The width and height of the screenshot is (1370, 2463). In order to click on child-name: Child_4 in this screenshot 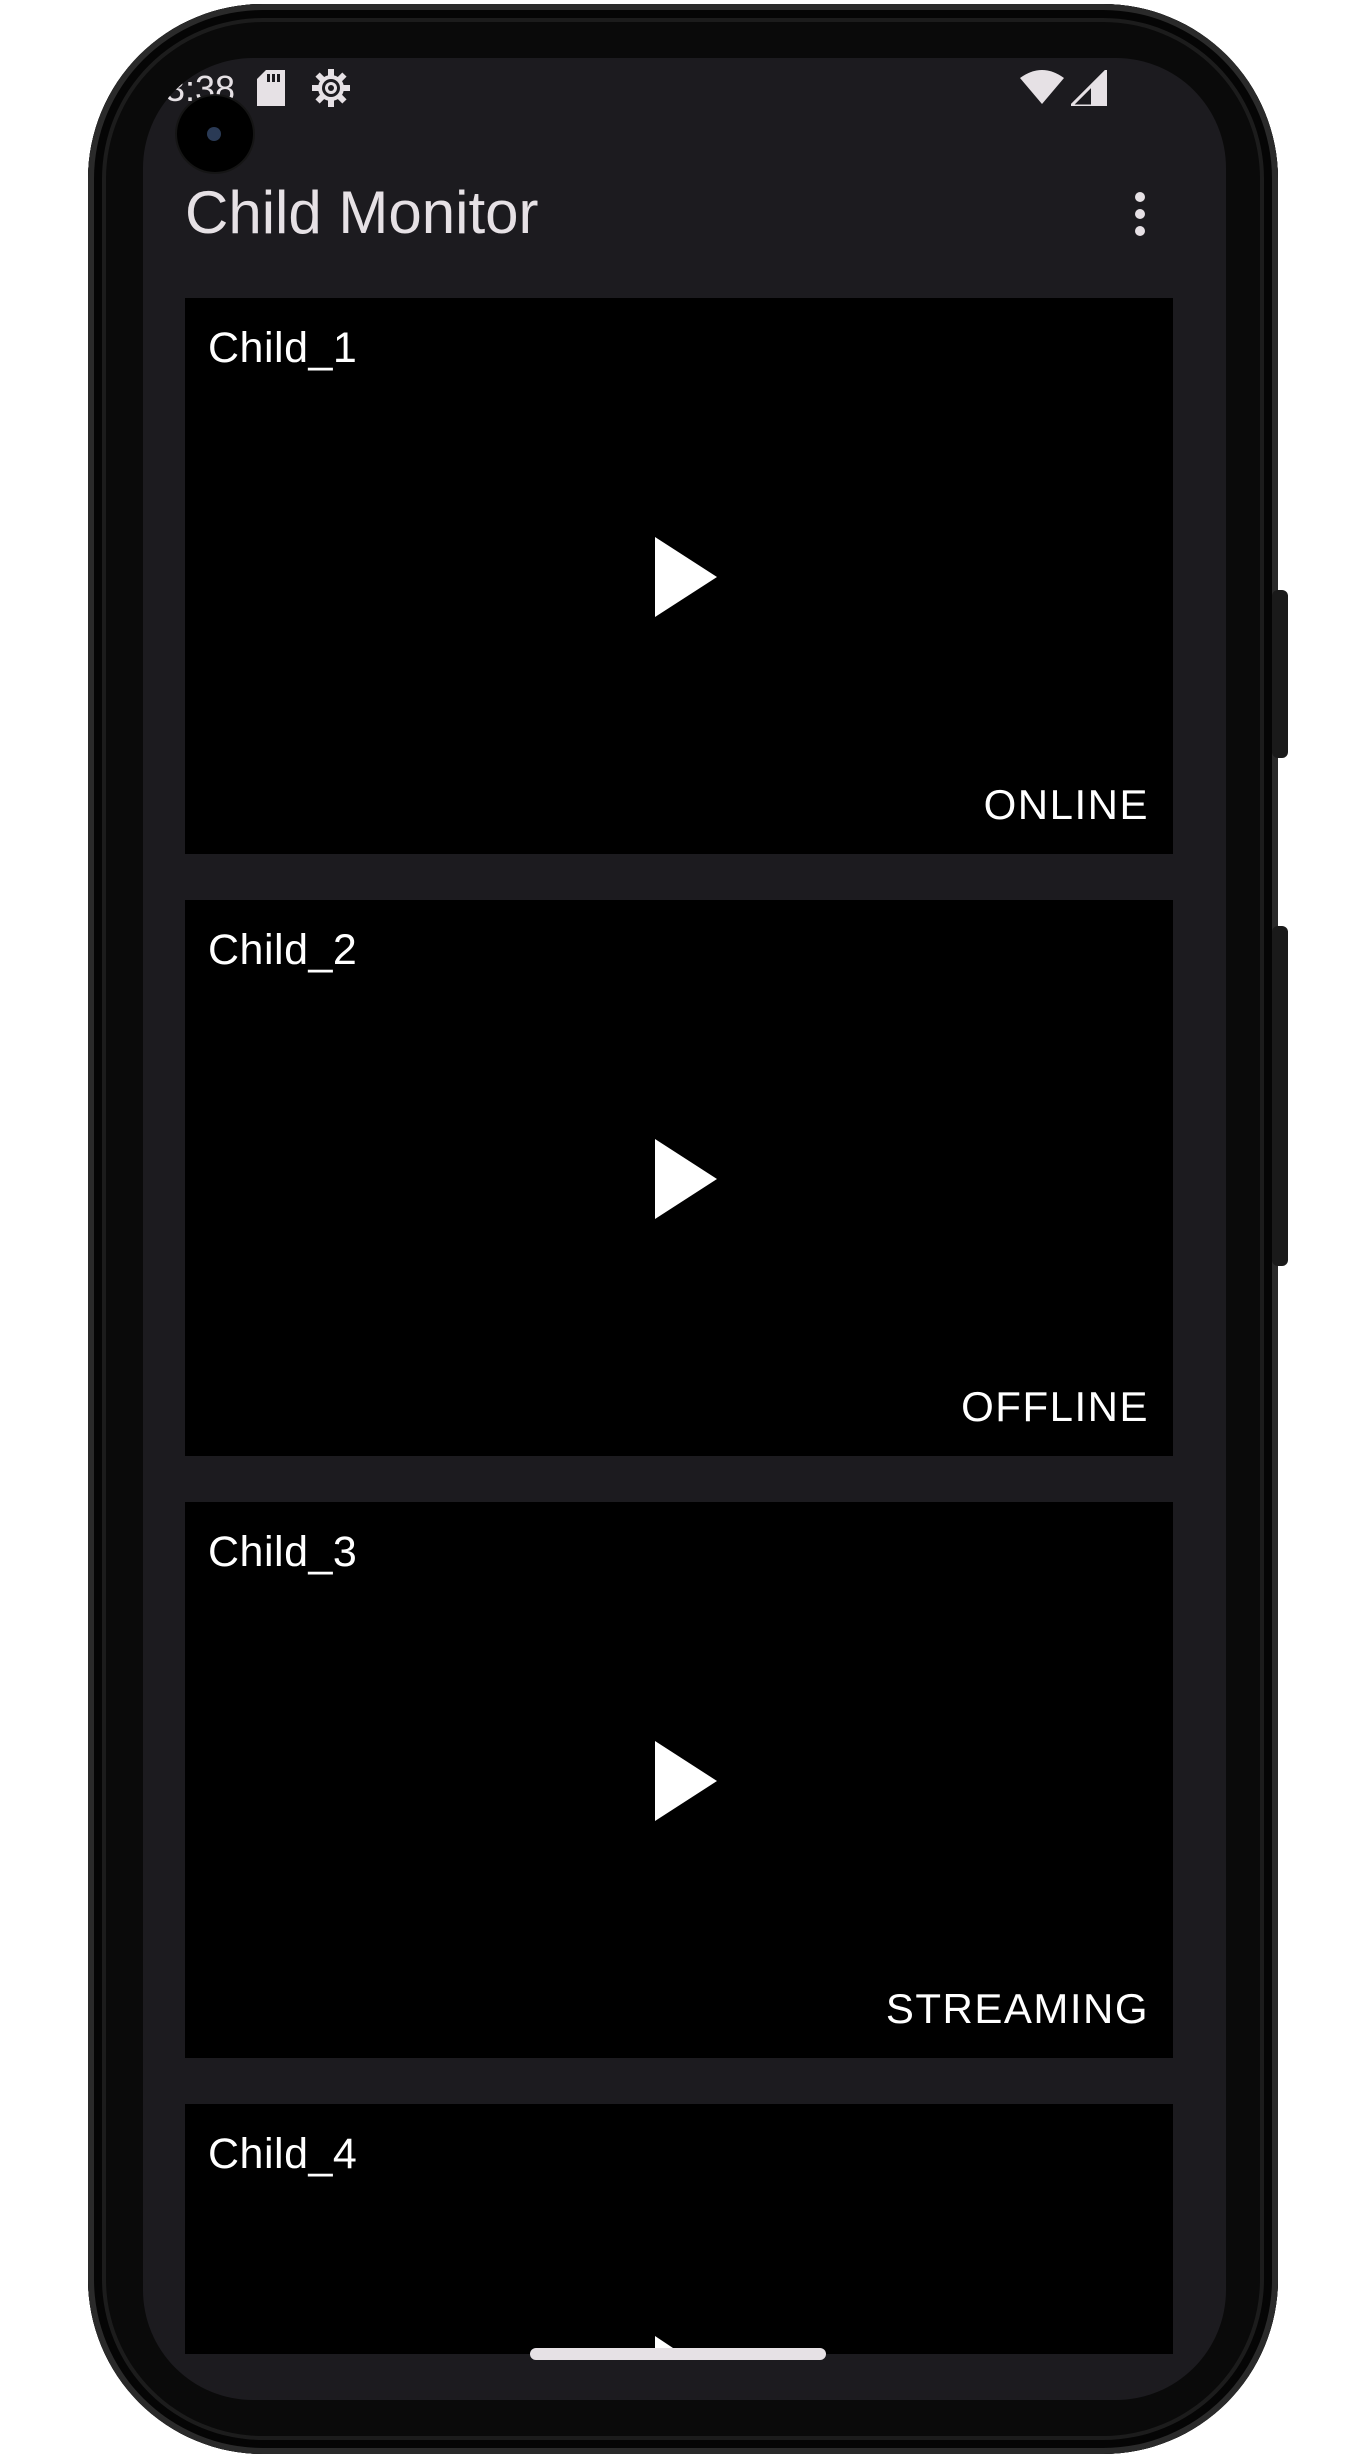, I will do `click(283, 2154)`.